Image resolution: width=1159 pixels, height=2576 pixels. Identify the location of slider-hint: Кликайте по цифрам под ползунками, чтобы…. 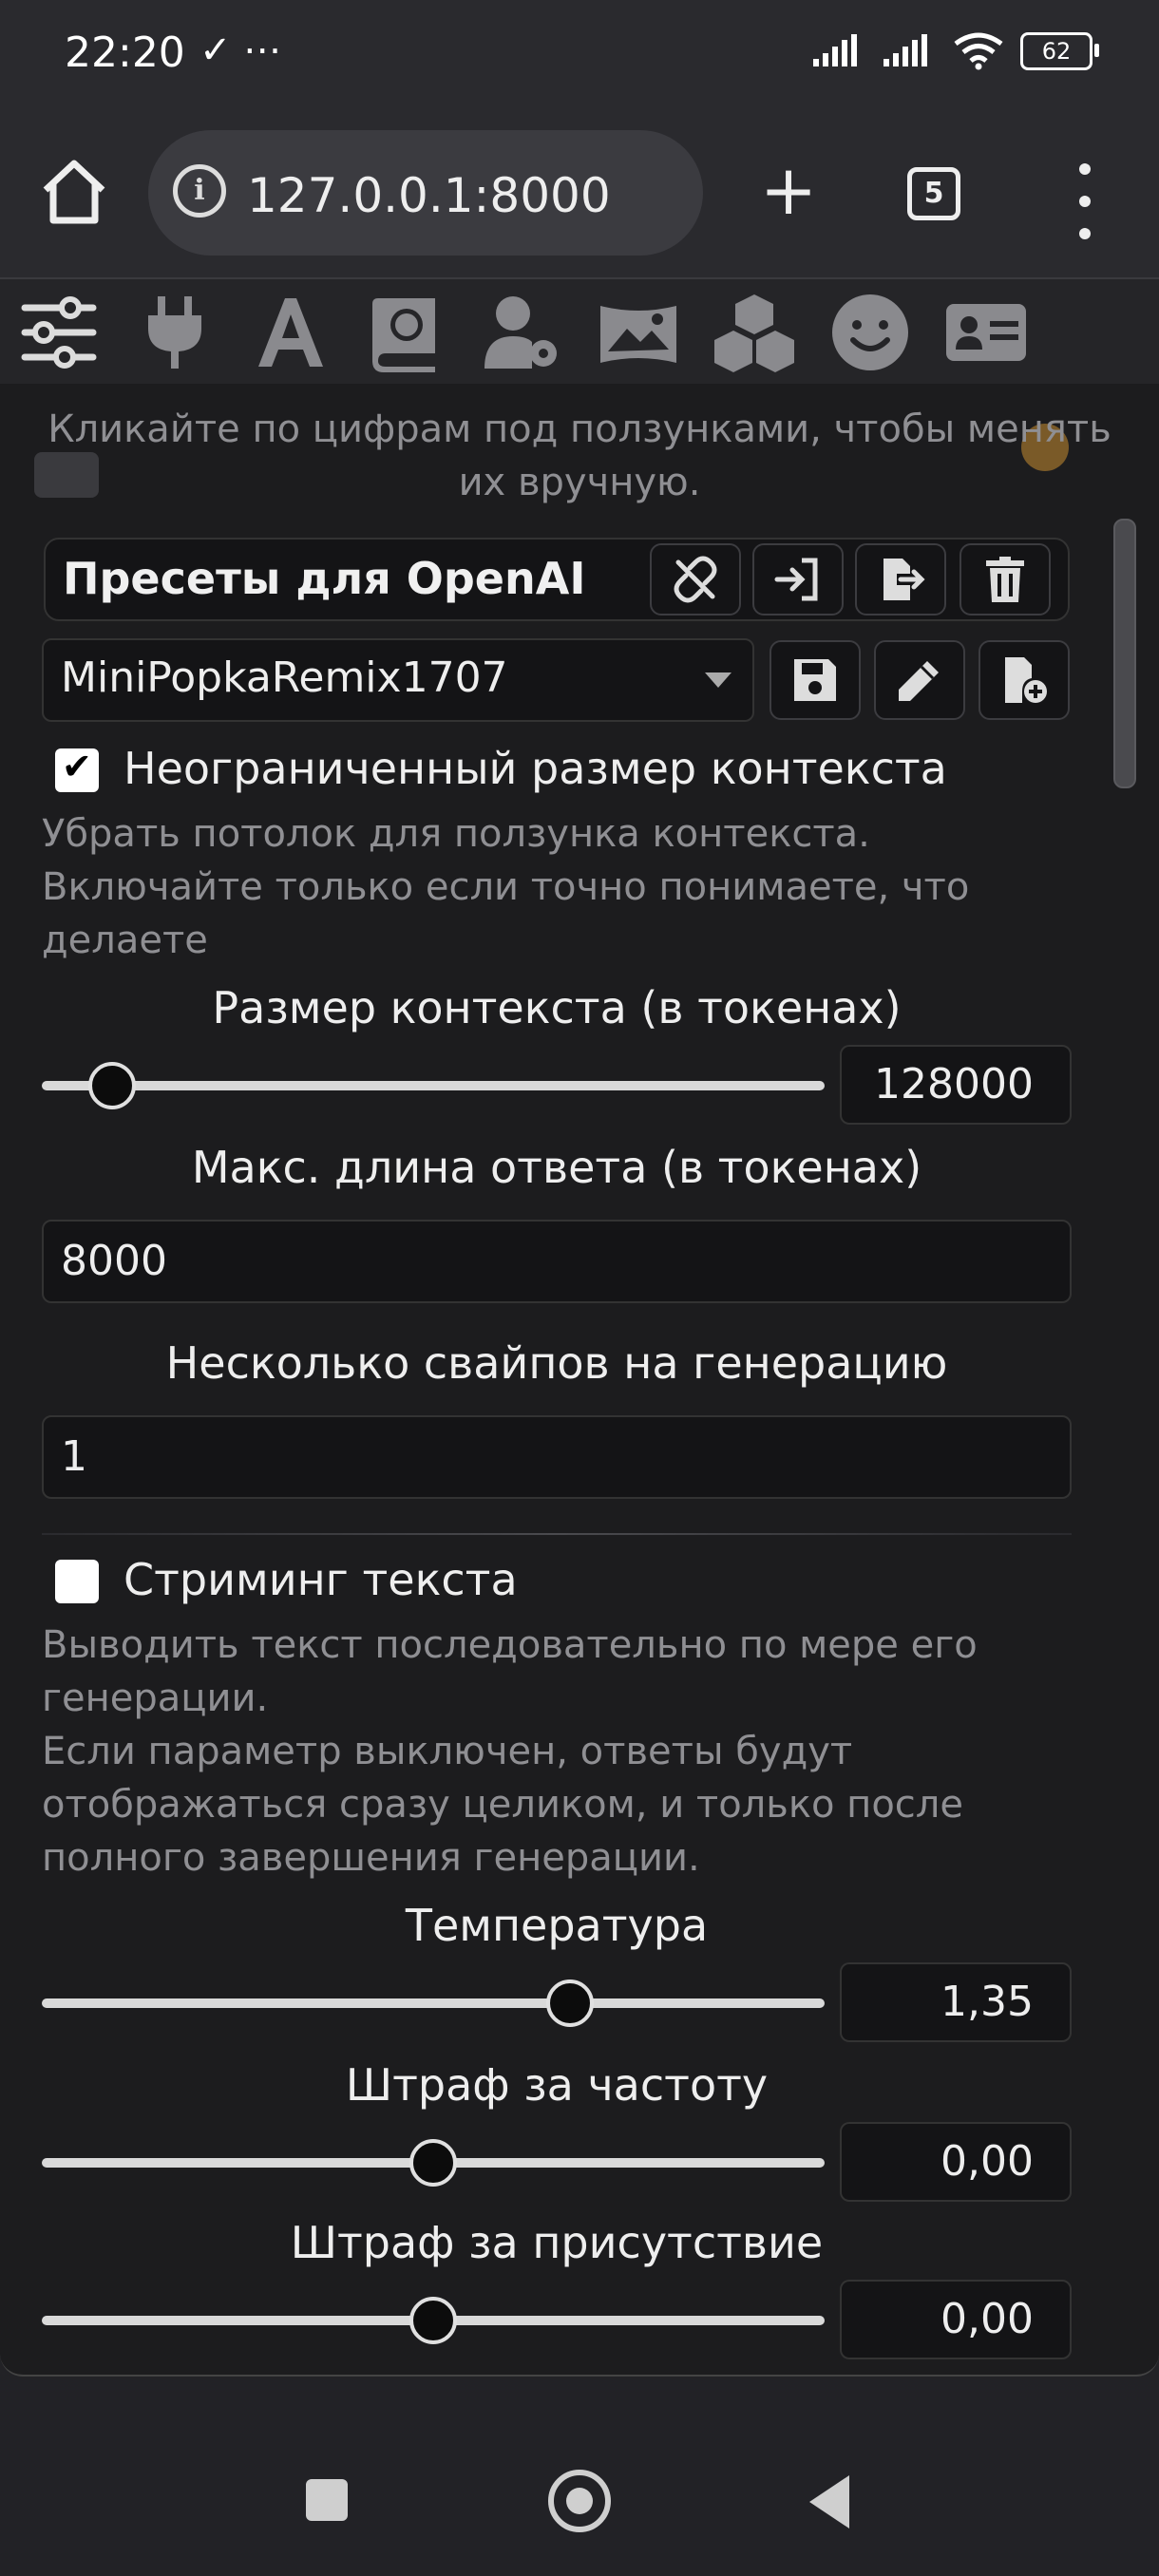
(580, 455).